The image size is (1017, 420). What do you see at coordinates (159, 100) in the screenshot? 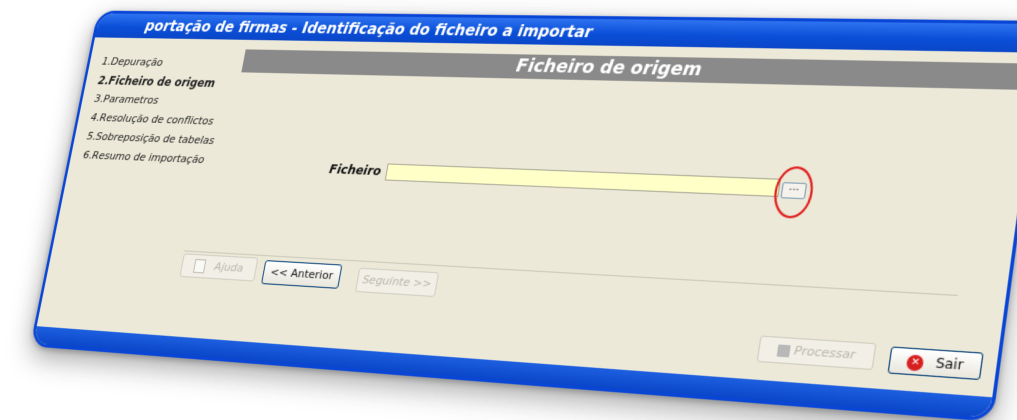
I see `step-parametros: 3.Parametros` at bounding box center [159, 100].